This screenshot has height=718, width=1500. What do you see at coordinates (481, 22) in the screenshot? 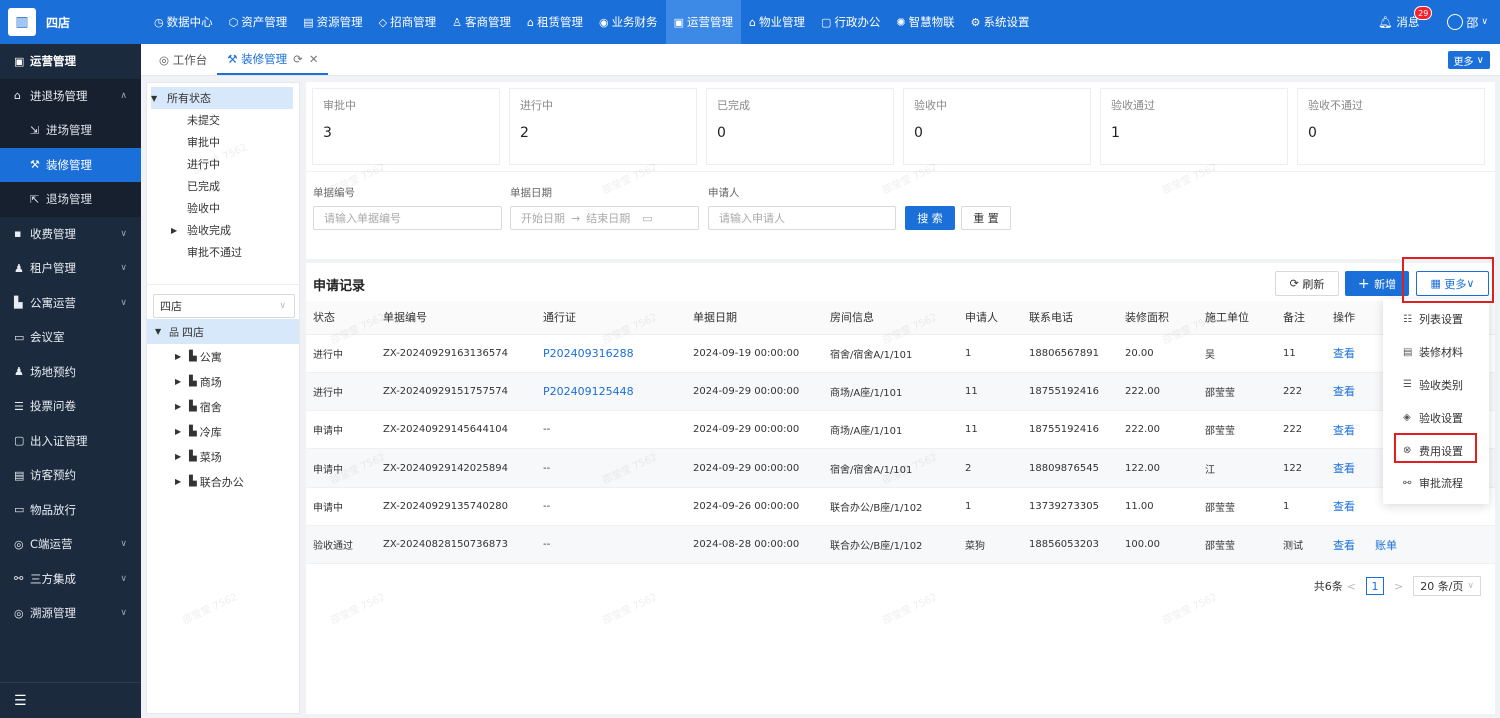
I see `nav-merchant: ♙ 客商管理` at bounding box center [481, 22].